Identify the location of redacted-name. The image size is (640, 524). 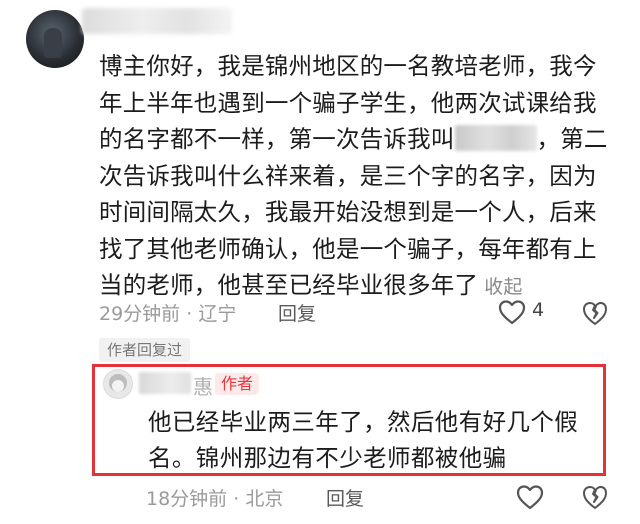
(495, 138).